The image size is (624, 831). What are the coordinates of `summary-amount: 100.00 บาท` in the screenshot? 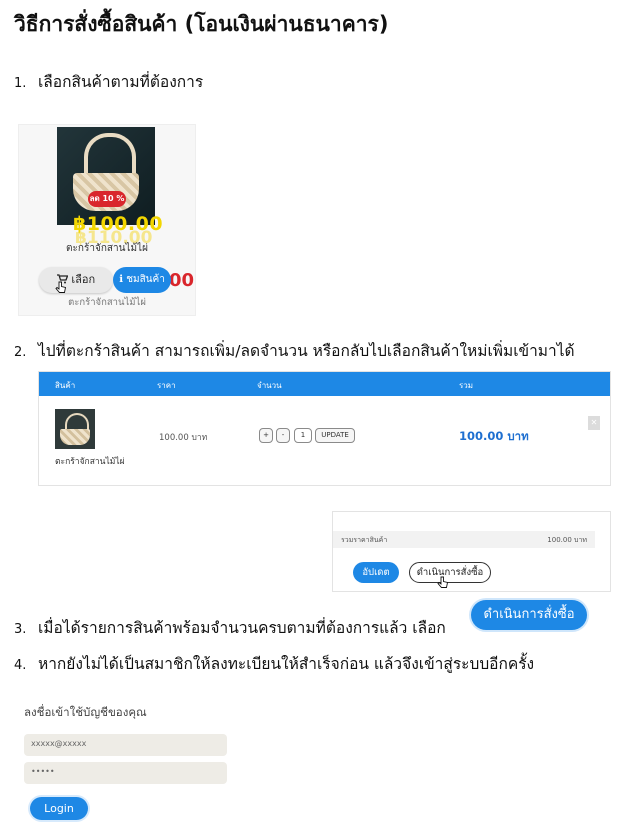 It's located at (567, 540).